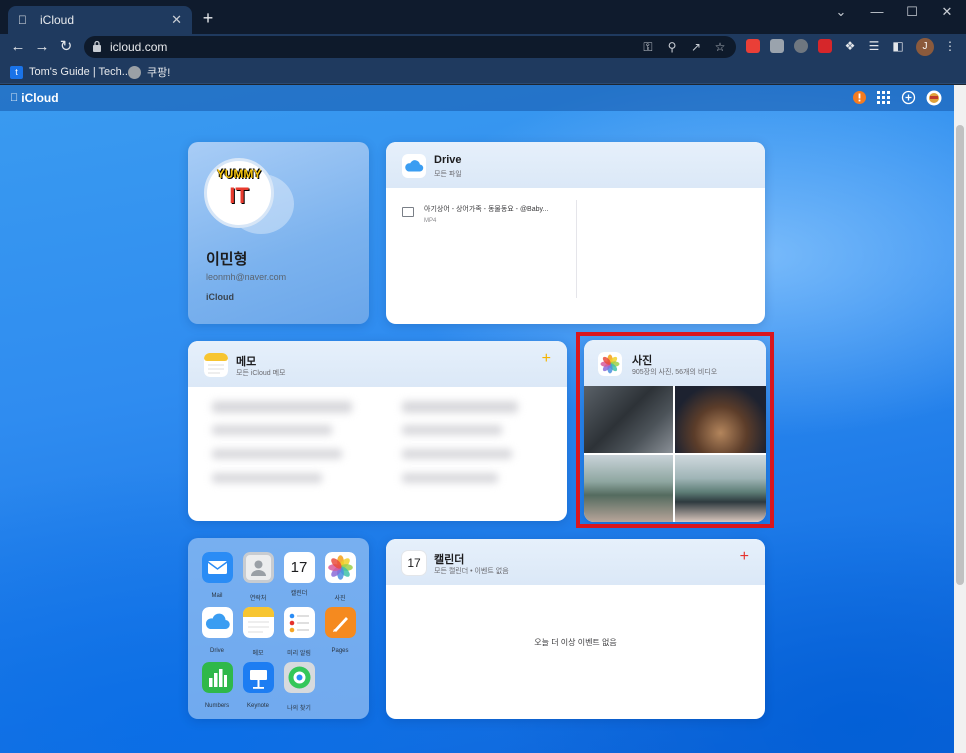 This screenshot has width=966, height=753. Describe the element at coordinates (696, 47) in the screenshot. I see `share-icon: ↗` at that location.